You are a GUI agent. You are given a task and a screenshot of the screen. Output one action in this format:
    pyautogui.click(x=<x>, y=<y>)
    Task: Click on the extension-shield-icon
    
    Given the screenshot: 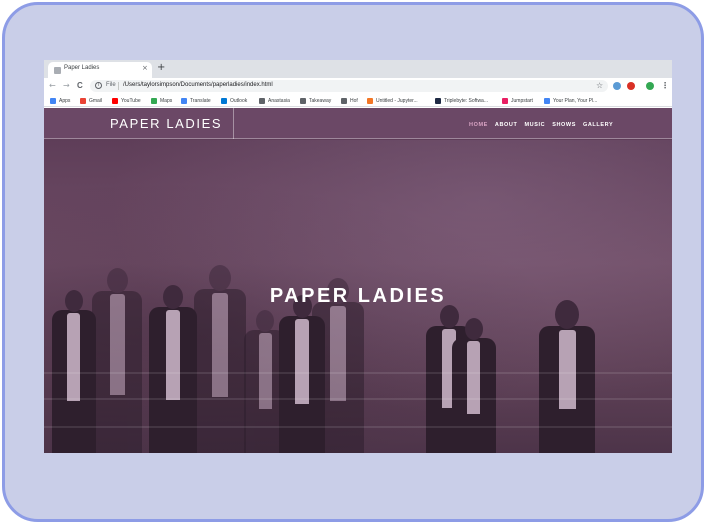 What is the action you would take?
    pyautogui.click(x=617, y=86)
    